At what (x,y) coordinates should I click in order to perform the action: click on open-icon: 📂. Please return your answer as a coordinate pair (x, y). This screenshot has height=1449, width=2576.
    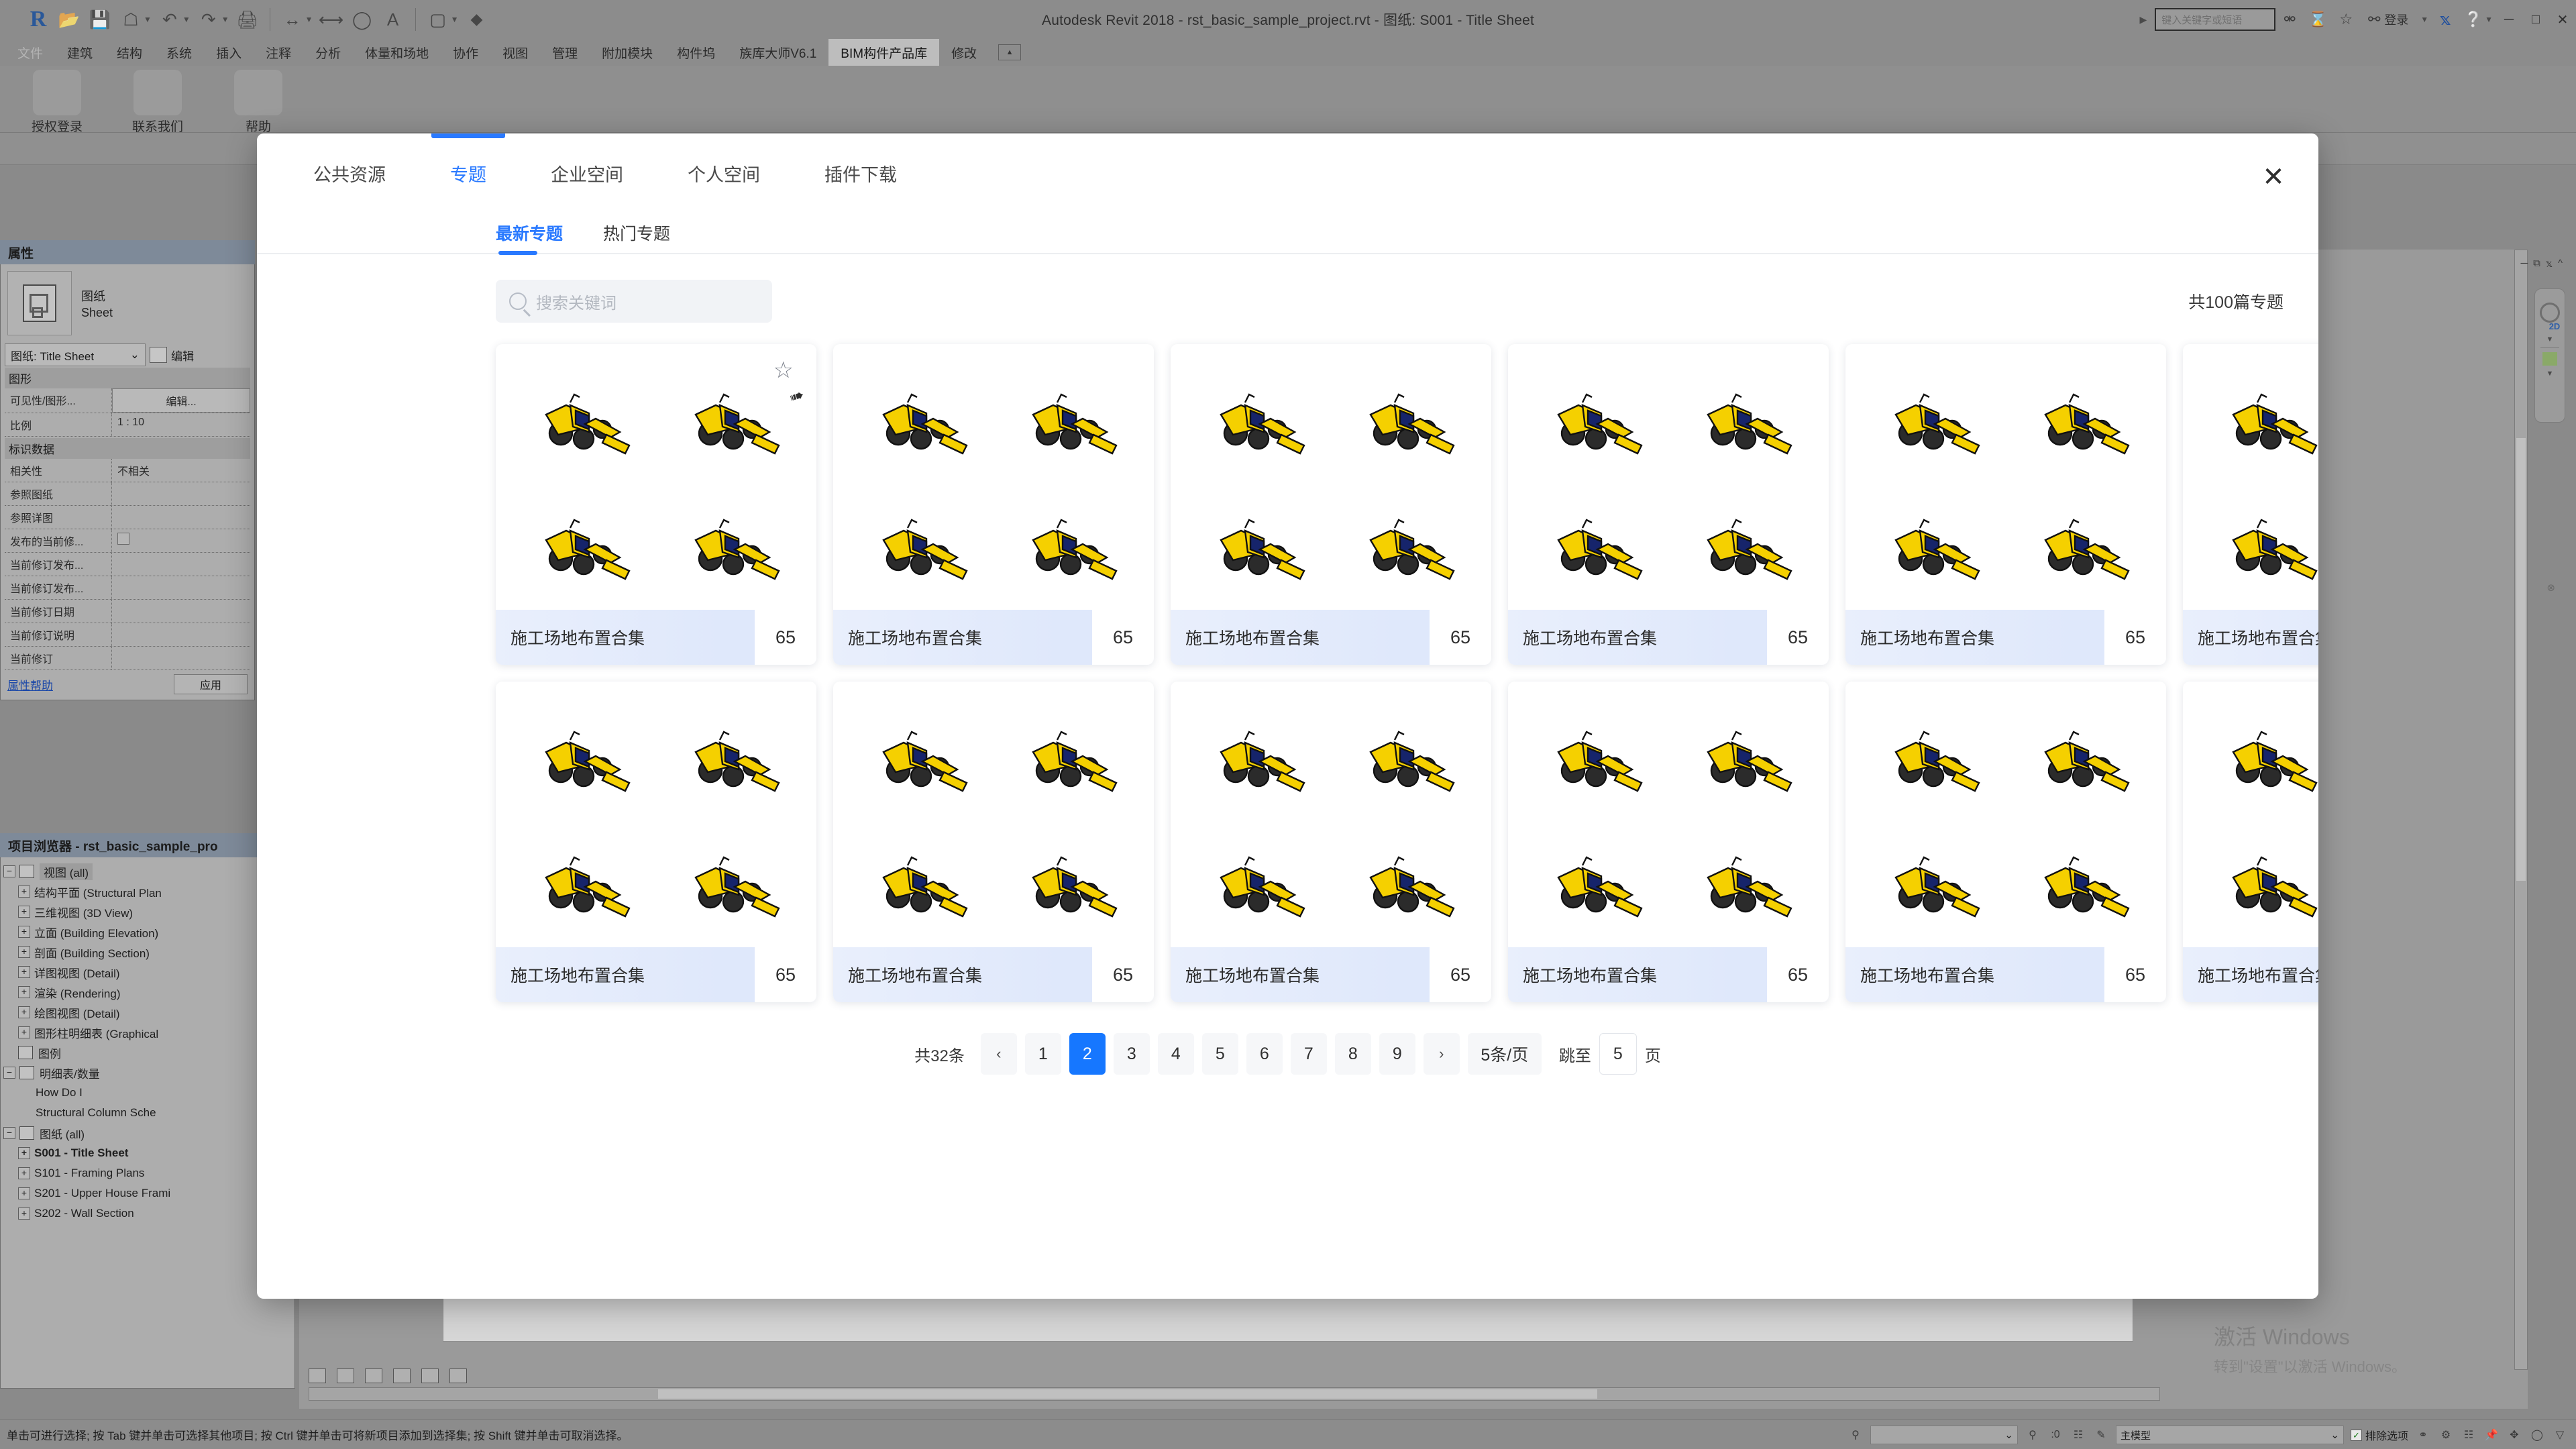
    Looking at the image, I should click on (69, 19).